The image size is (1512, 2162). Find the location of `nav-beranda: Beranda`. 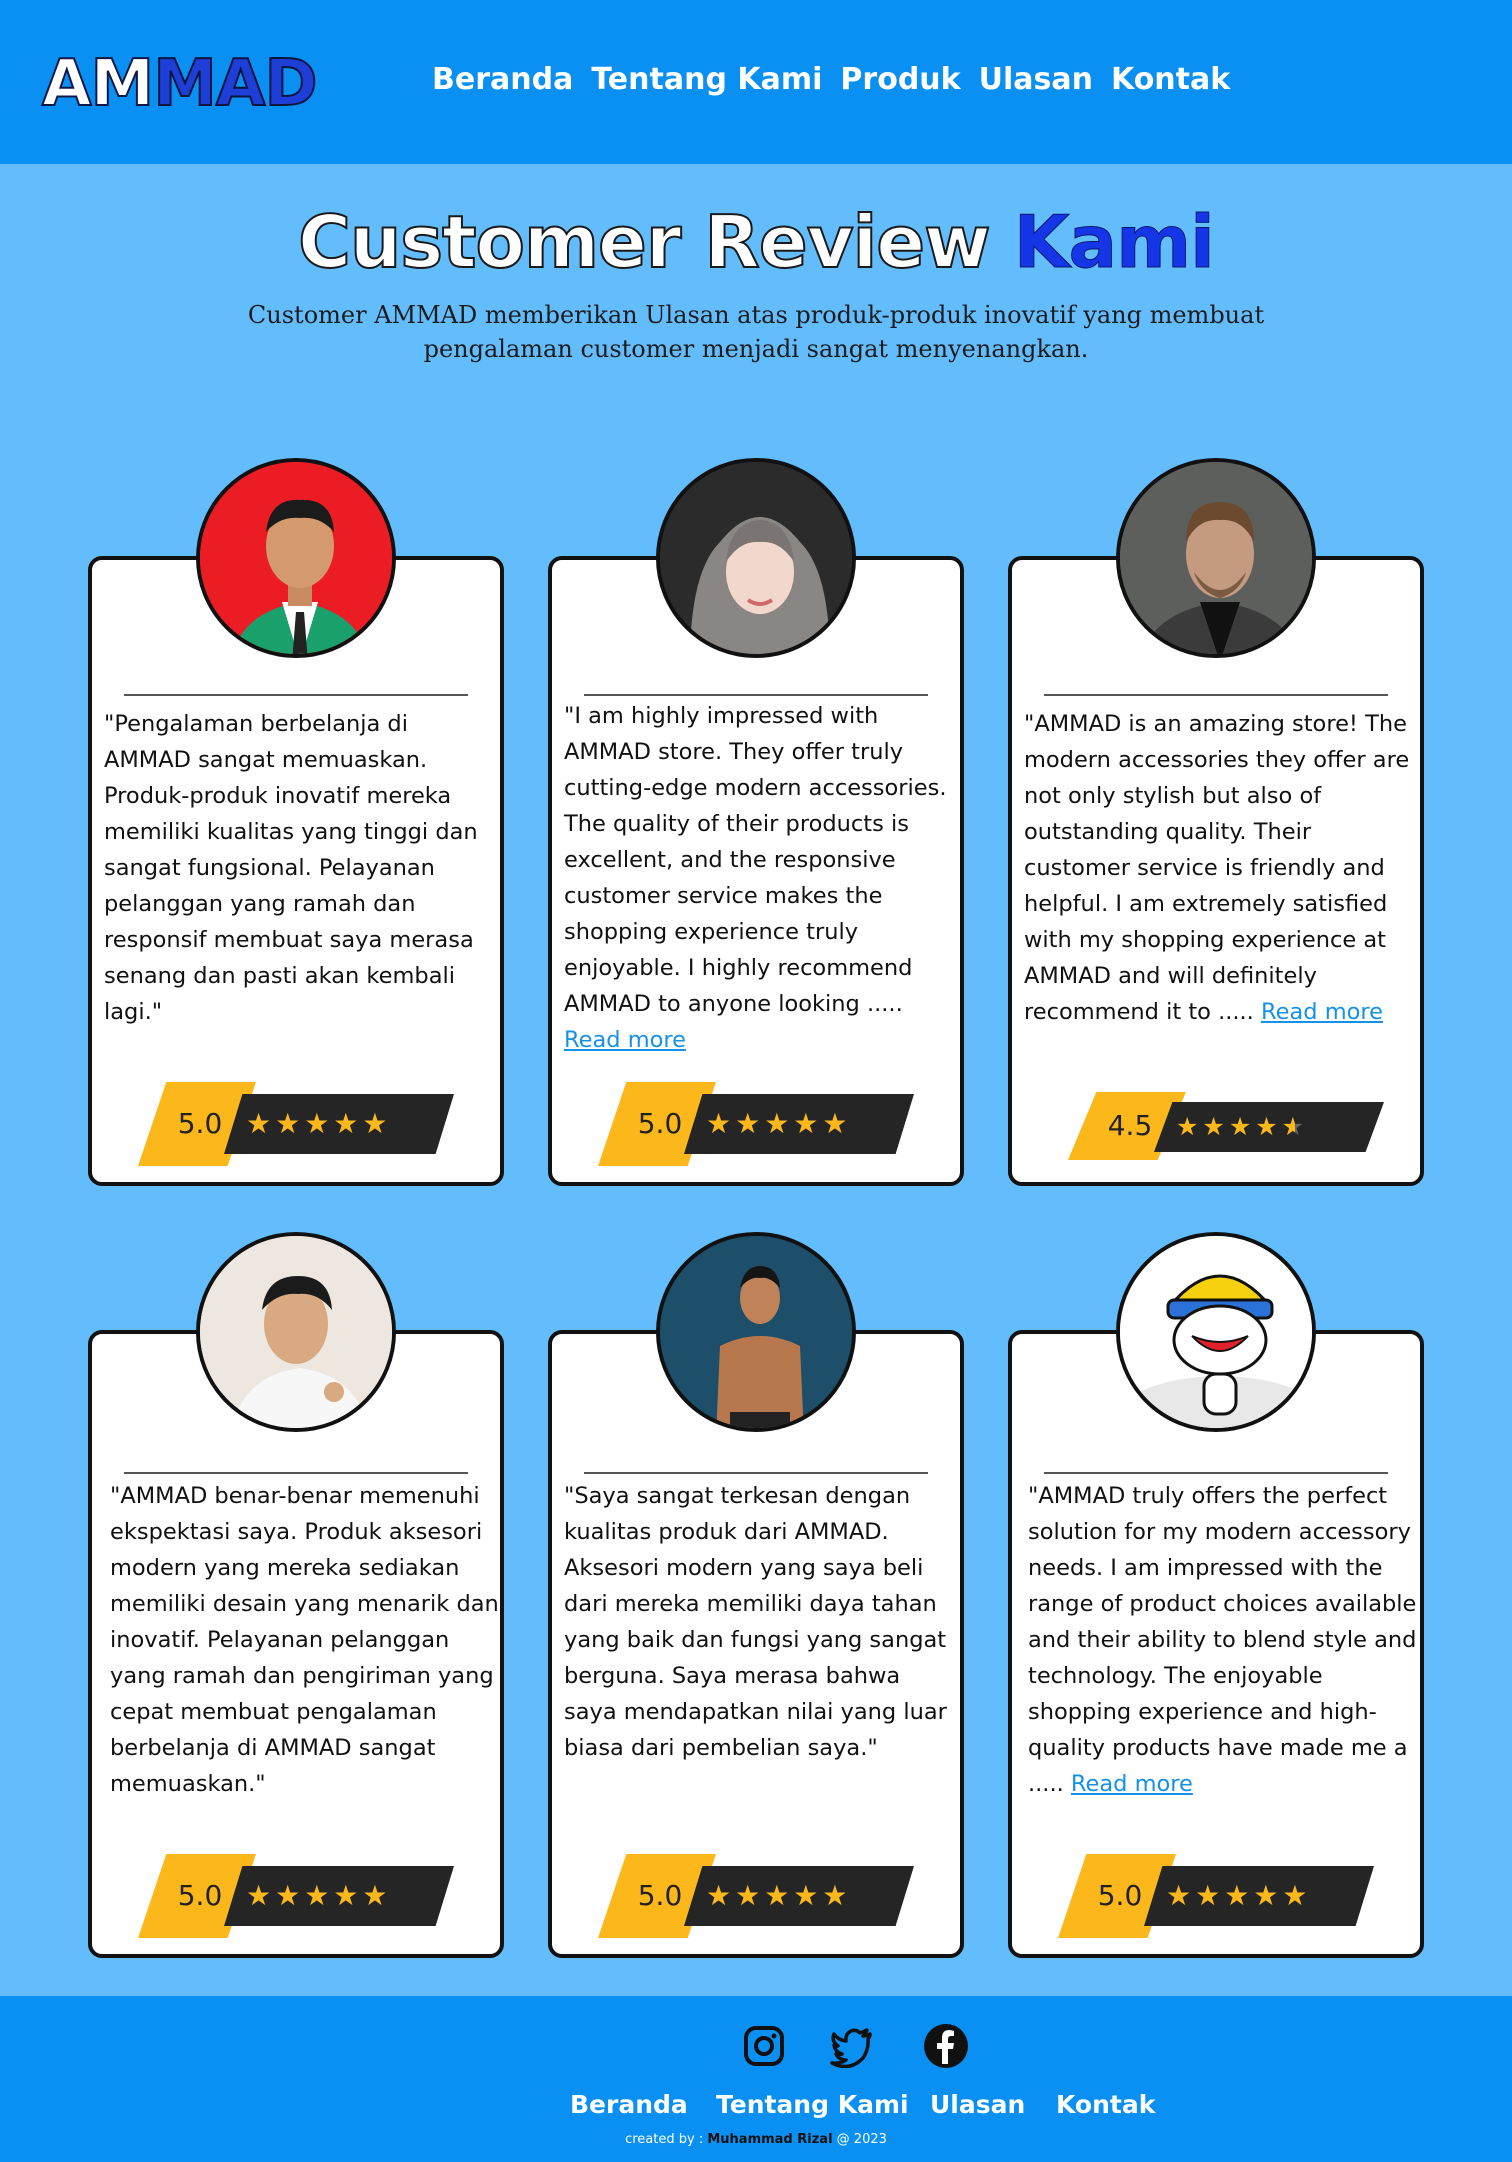

nav-beranda: Beranda is located at coordinates (502, 79).